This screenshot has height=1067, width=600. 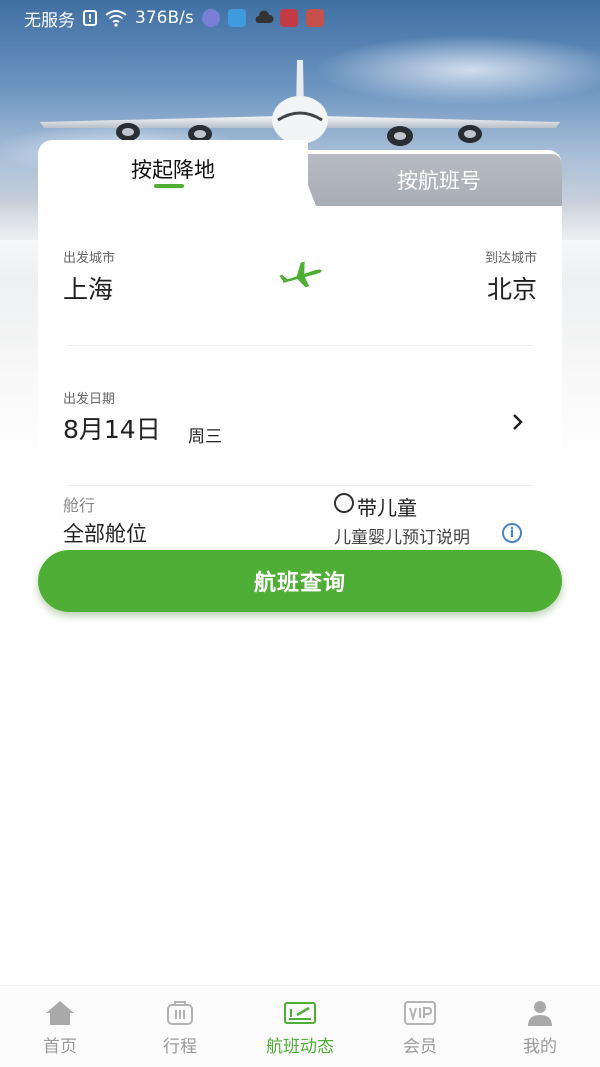 I want to click on arrival-city: 北京, so click(x=512, y=288).